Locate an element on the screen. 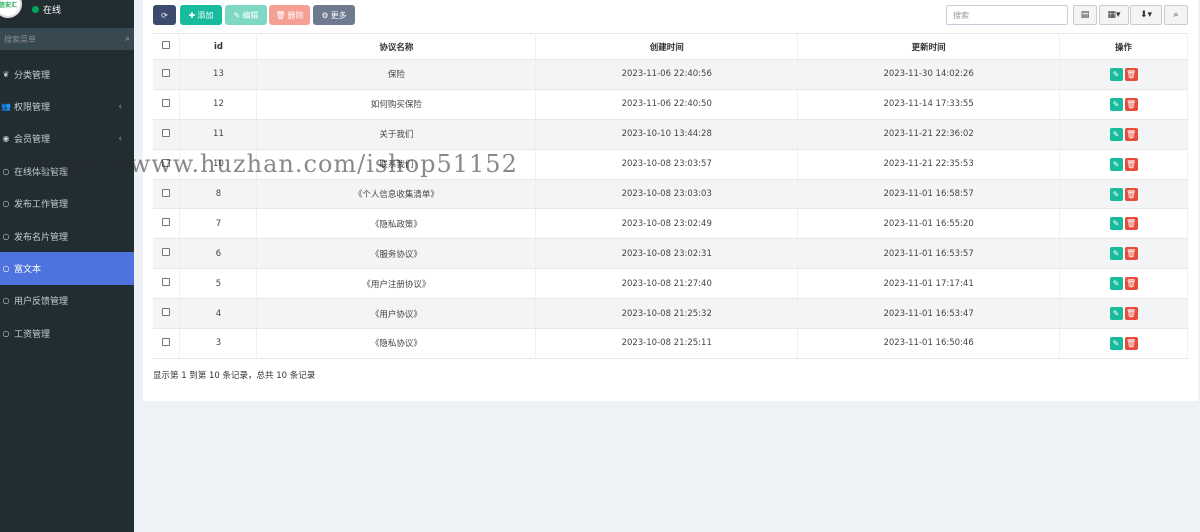  add-button: ✚ 添加 is located at coordinates (201, 15).